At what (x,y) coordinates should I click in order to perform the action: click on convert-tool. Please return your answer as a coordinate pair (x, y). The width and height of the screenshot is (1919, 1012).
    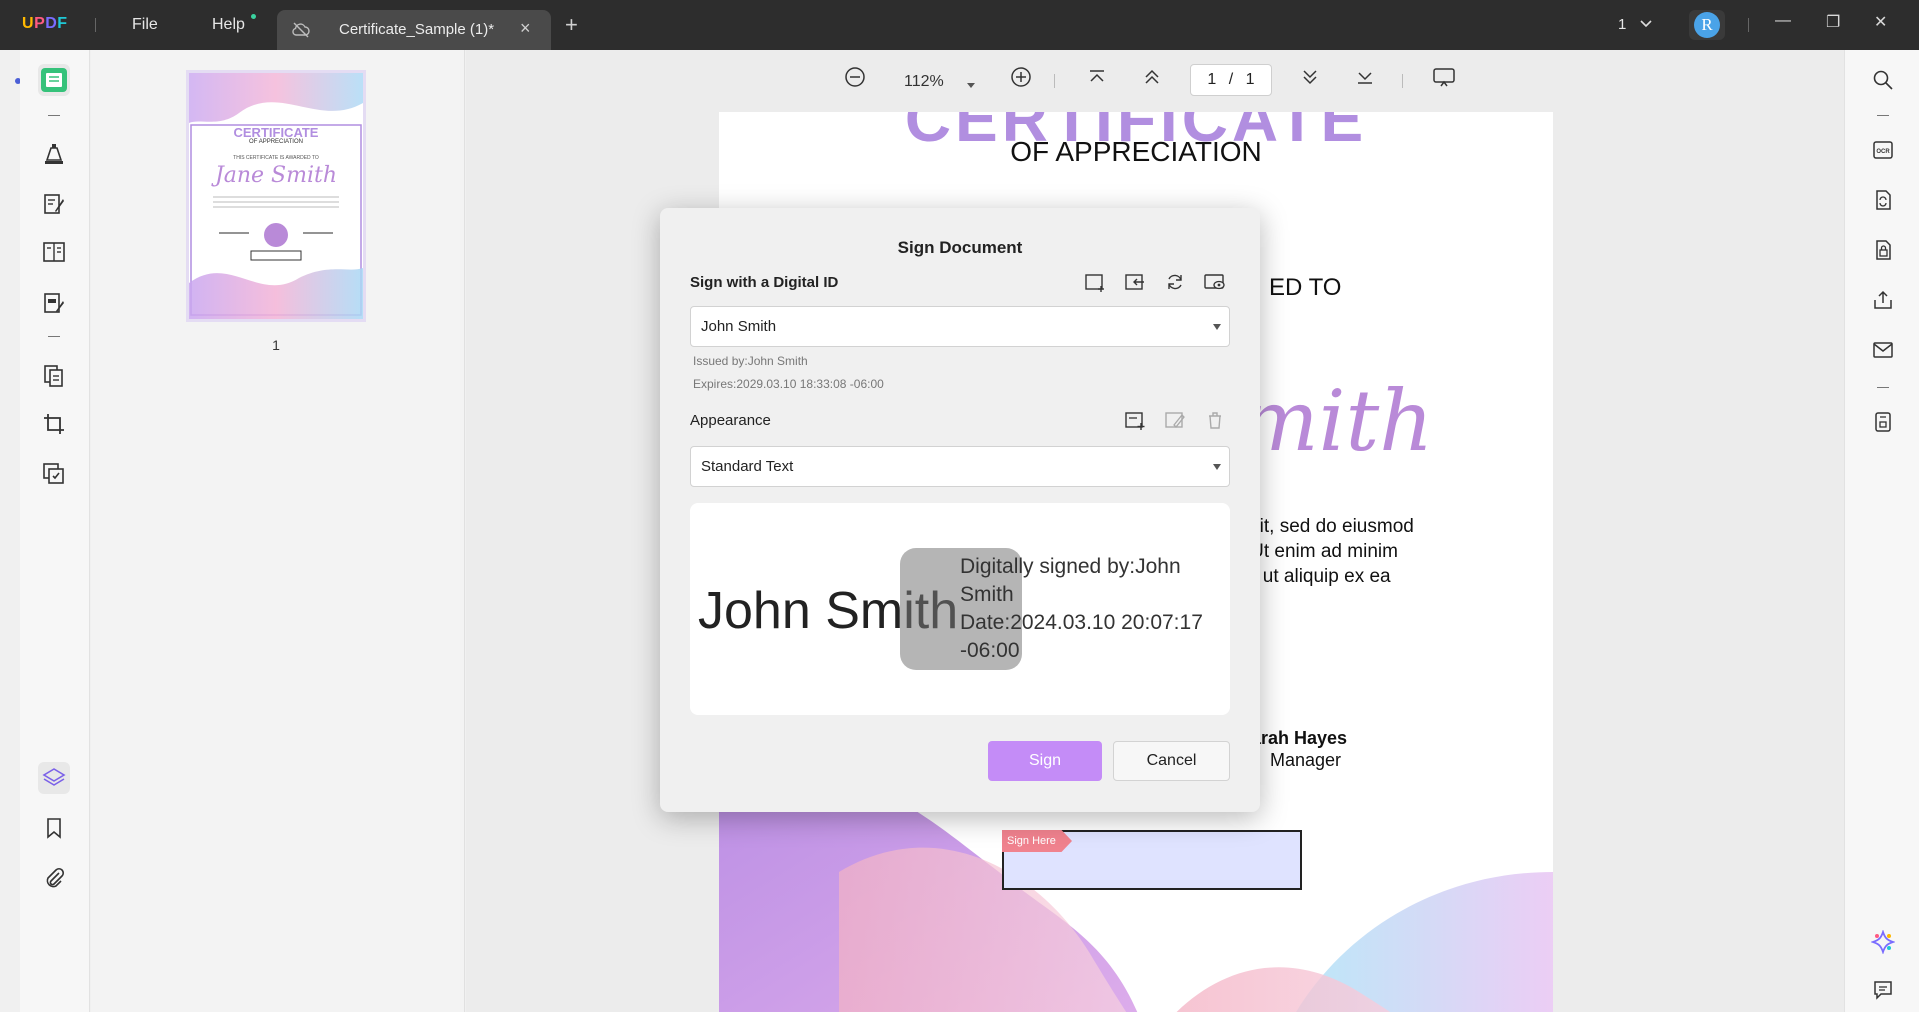
    Looking at the image, I should click on (1883, 200).